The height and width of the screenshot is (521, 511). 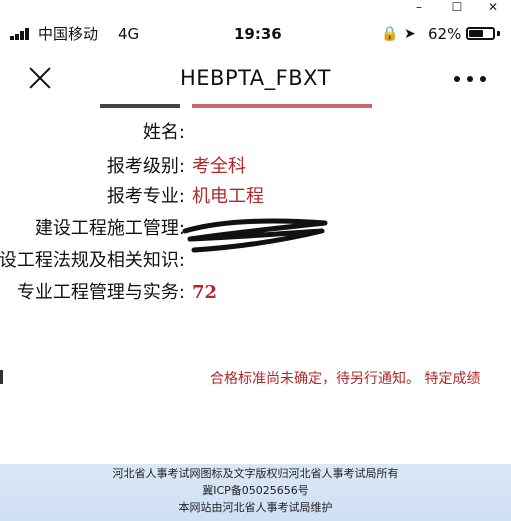 I want to click on status-bar: 中国移动 4G 19:36 🔒 ➤ 62%, so click(x=255, y=34).